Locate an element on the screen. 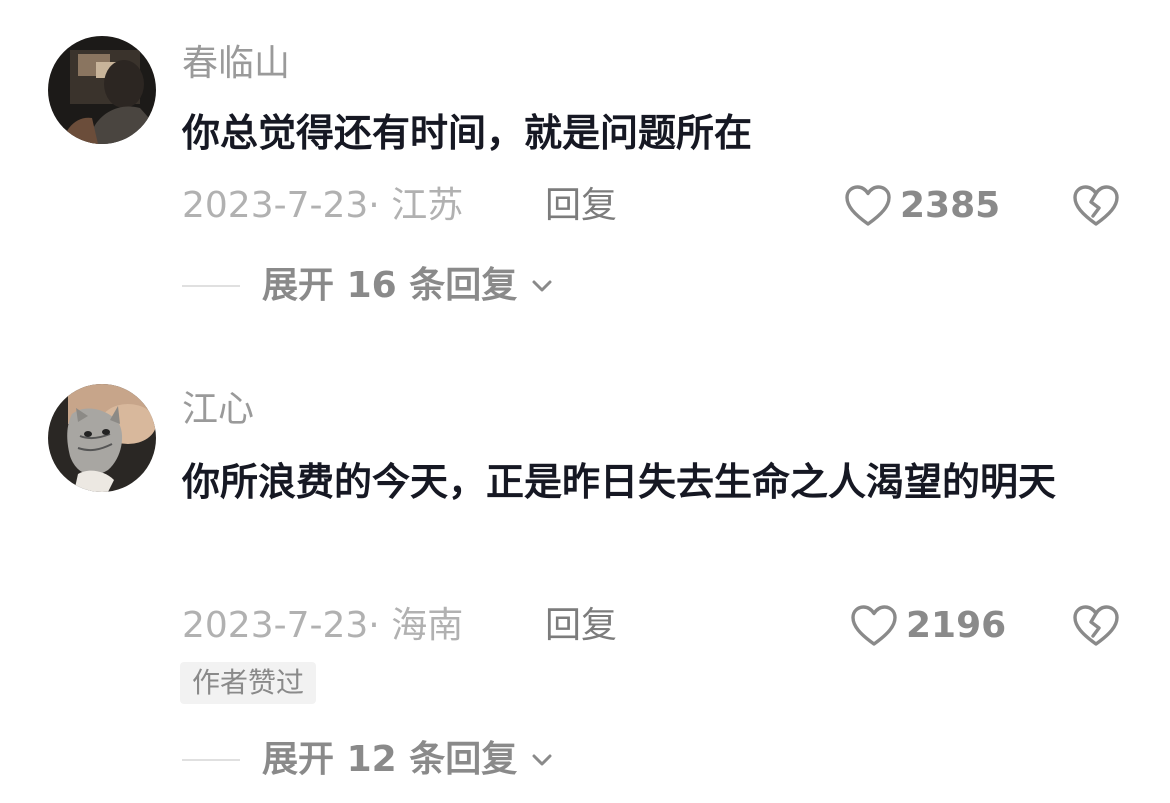 The image size is (1170, 803). expand-replies-label: 展开 16 条回复 is located at coordinates (390, 285).